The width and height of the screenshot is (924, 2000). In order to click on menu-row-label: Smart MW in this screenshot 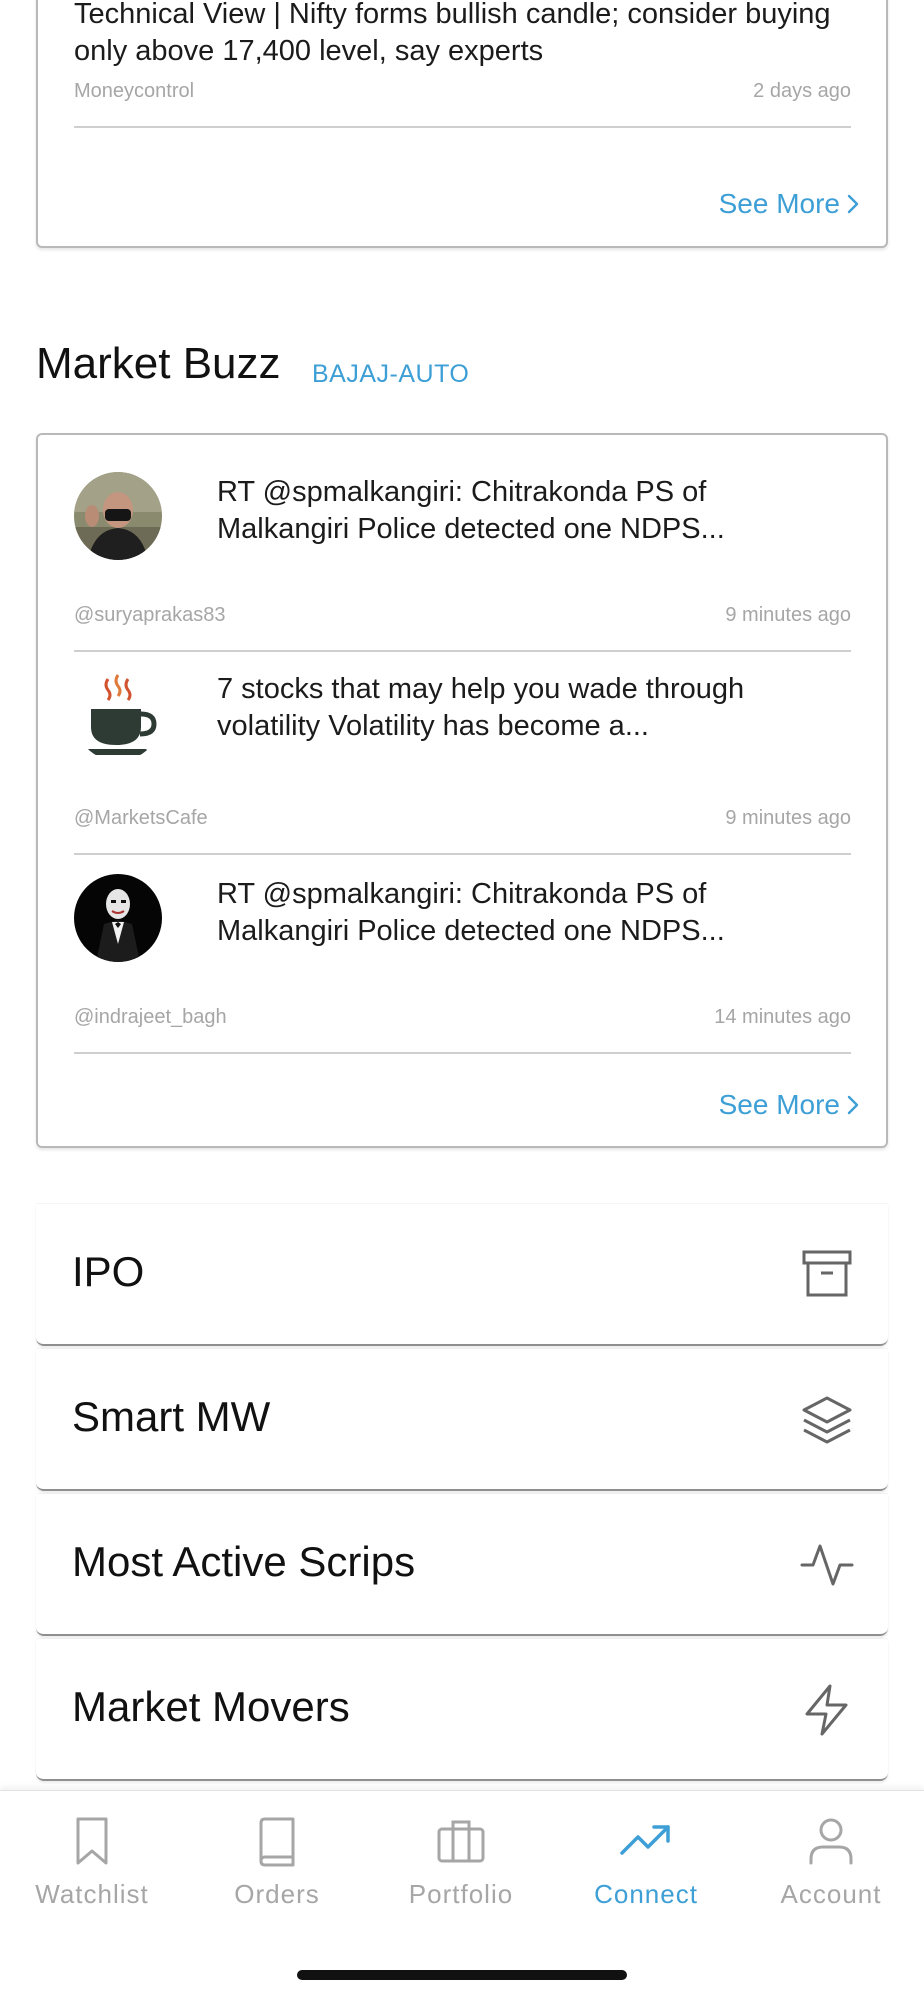, I will do `click(171, 1417)`.